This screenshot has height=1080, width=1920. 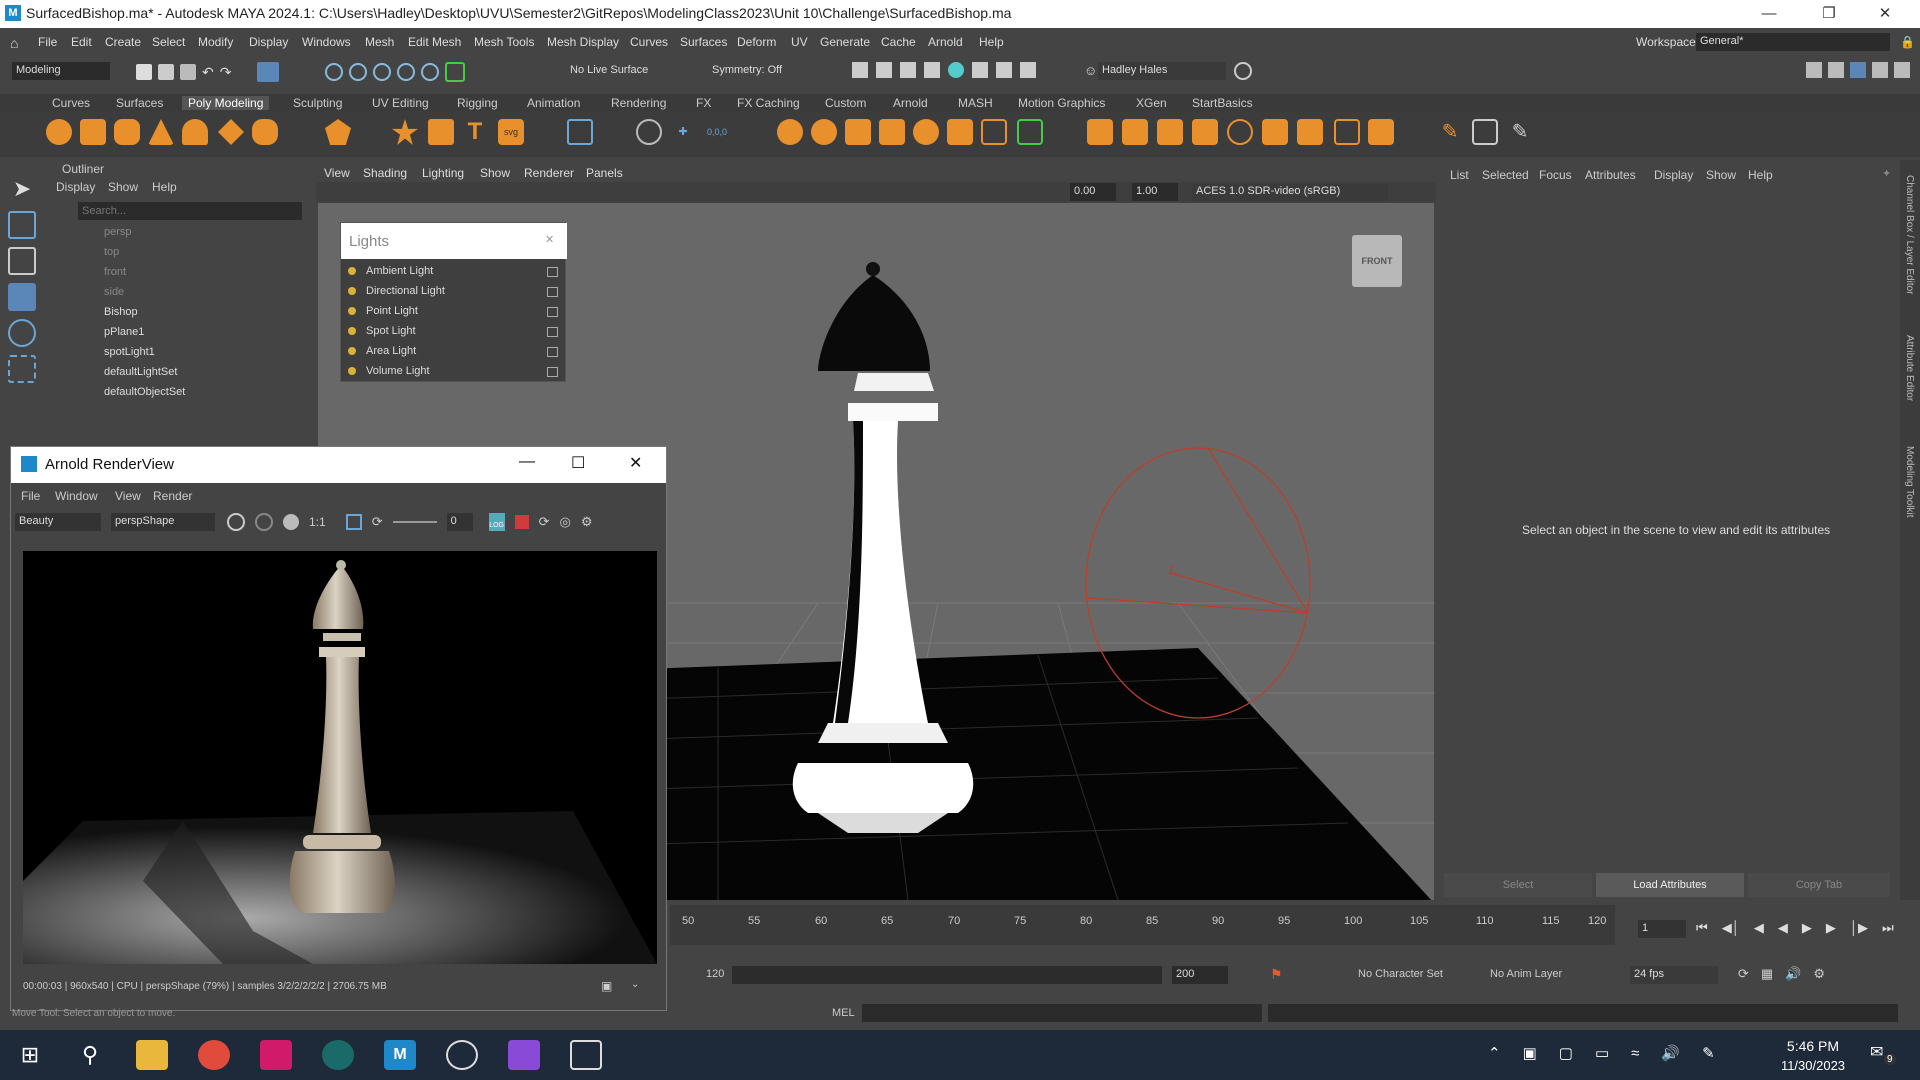 What do you see at coordinates (1526, 974) in the screenshot?
I see `anim-layer-select: No Anim Layer` at bounding box center [1526, 974].